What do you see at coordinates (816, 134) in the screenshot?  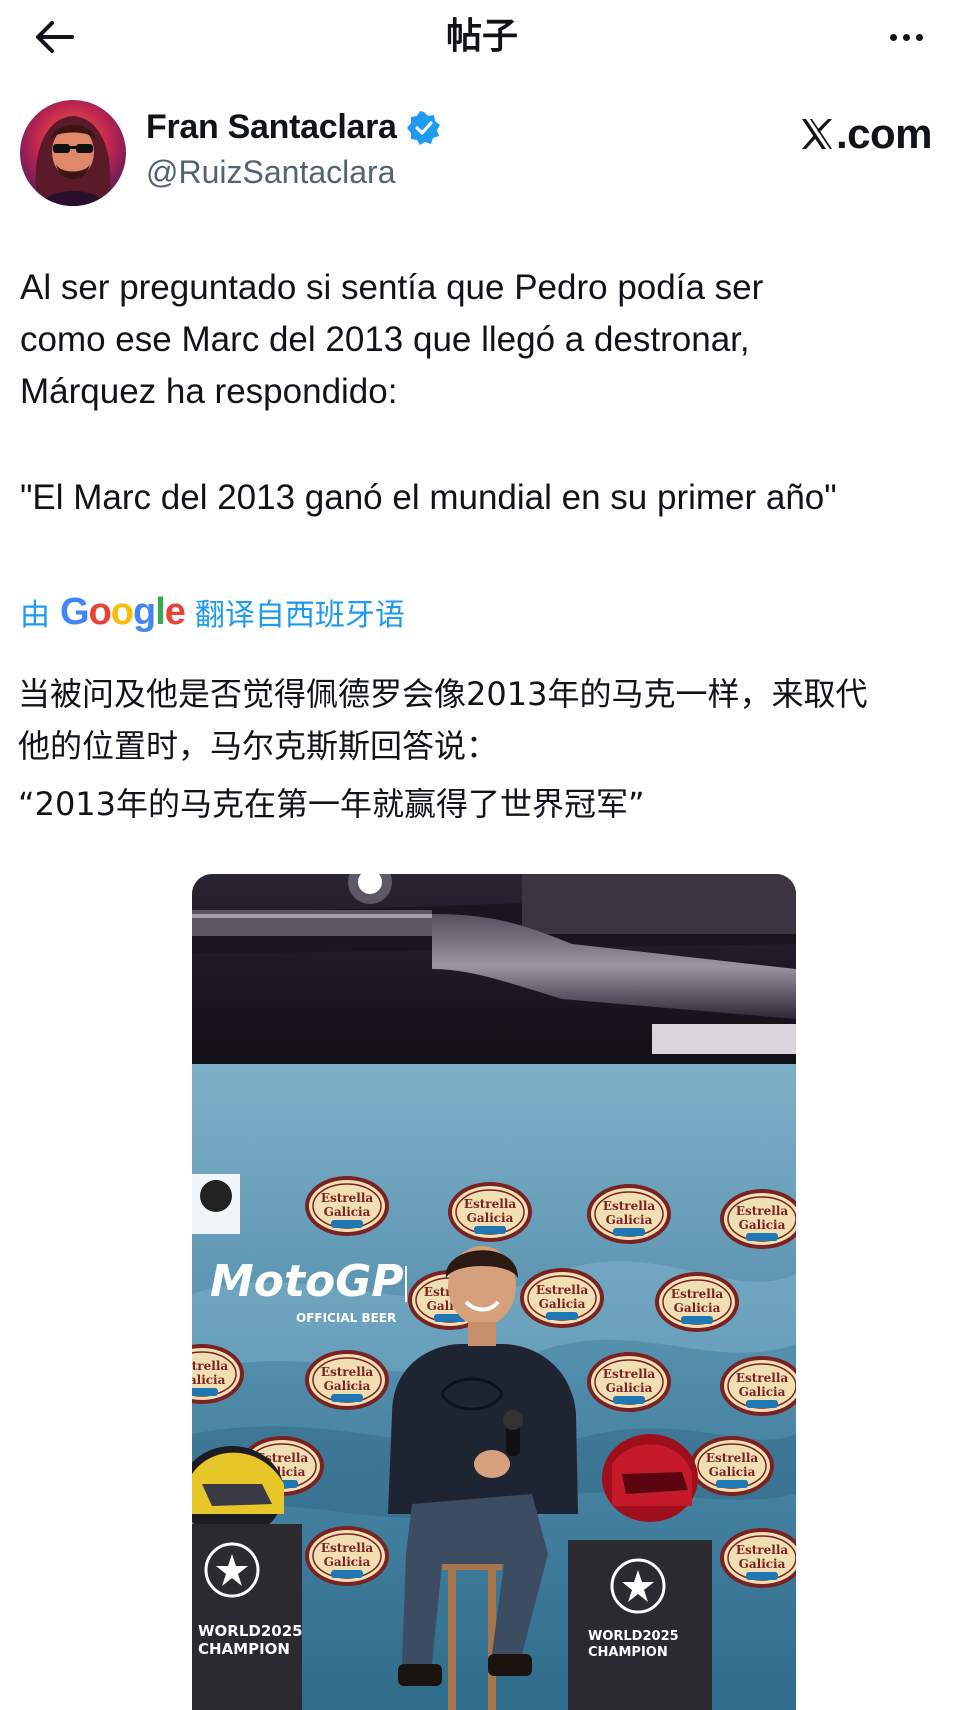 I see `x-logo-icon` at bounding box center [816, 134].